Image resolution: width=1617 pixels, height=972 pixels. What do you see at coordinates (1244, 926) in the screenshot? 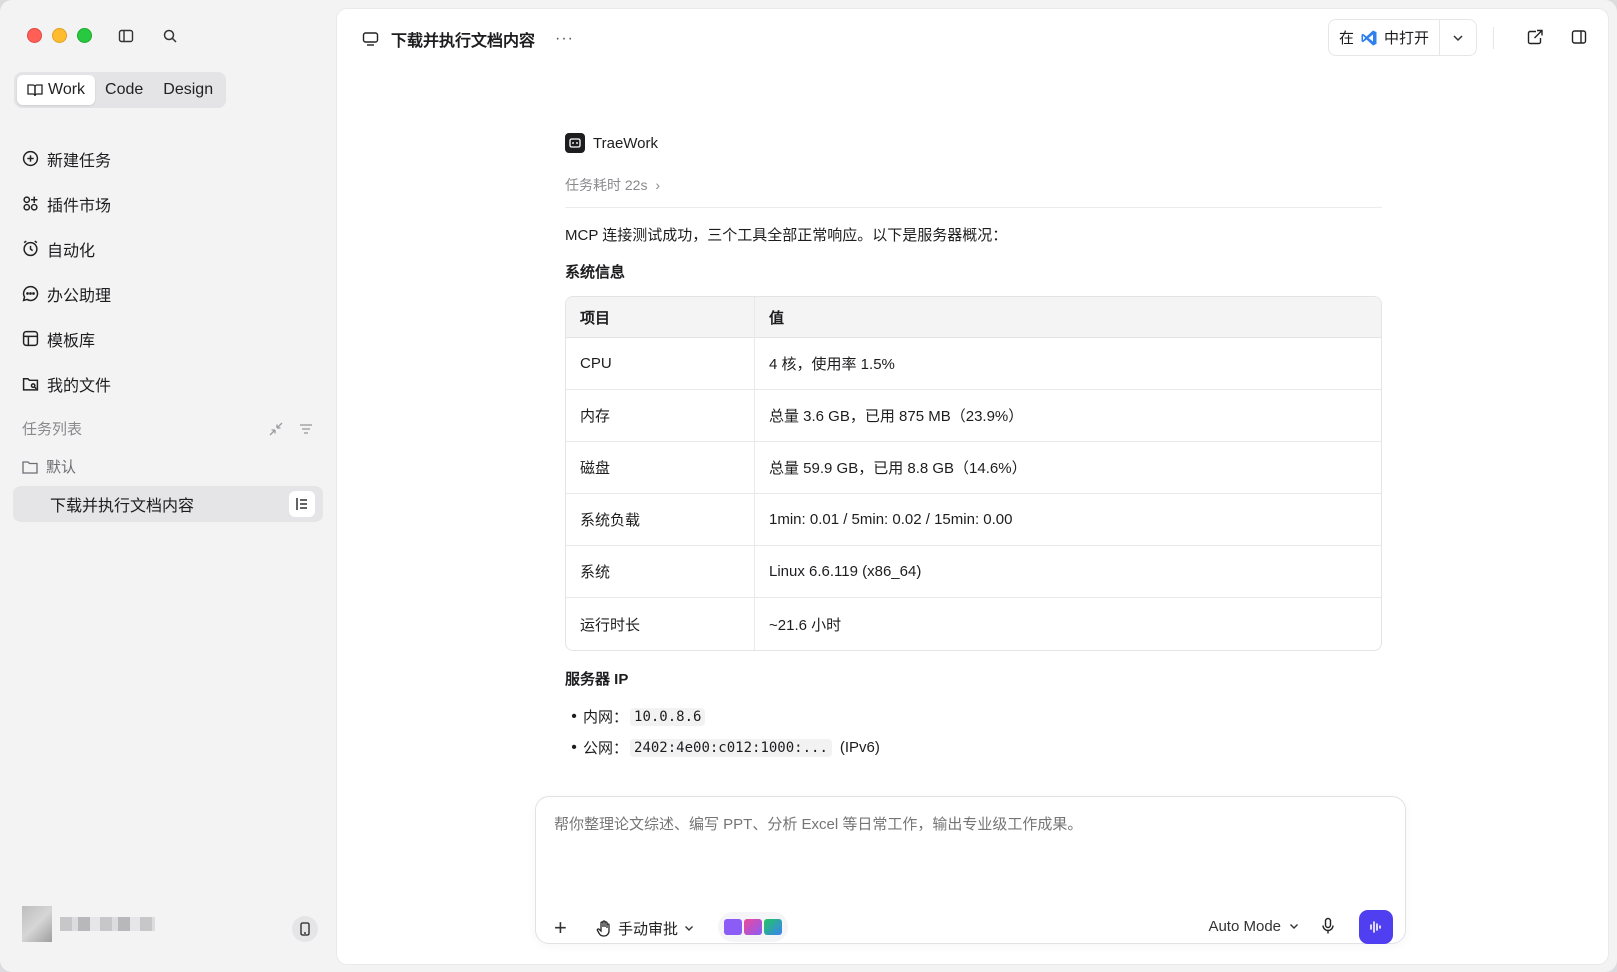
I see `mode-label: Auto Mode` at bounding box center [1244, 926].